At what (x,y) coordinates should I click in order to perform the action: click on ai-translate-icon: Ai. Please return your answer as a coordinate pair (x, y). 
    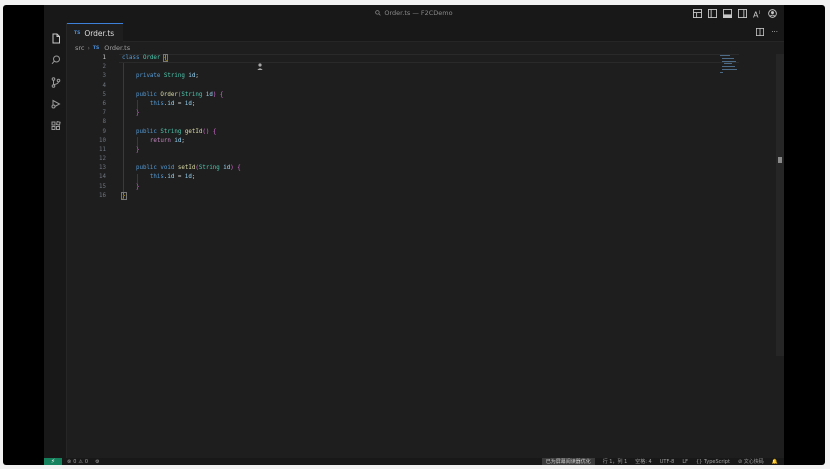
    Looking at the image, I should click on (757, 13).